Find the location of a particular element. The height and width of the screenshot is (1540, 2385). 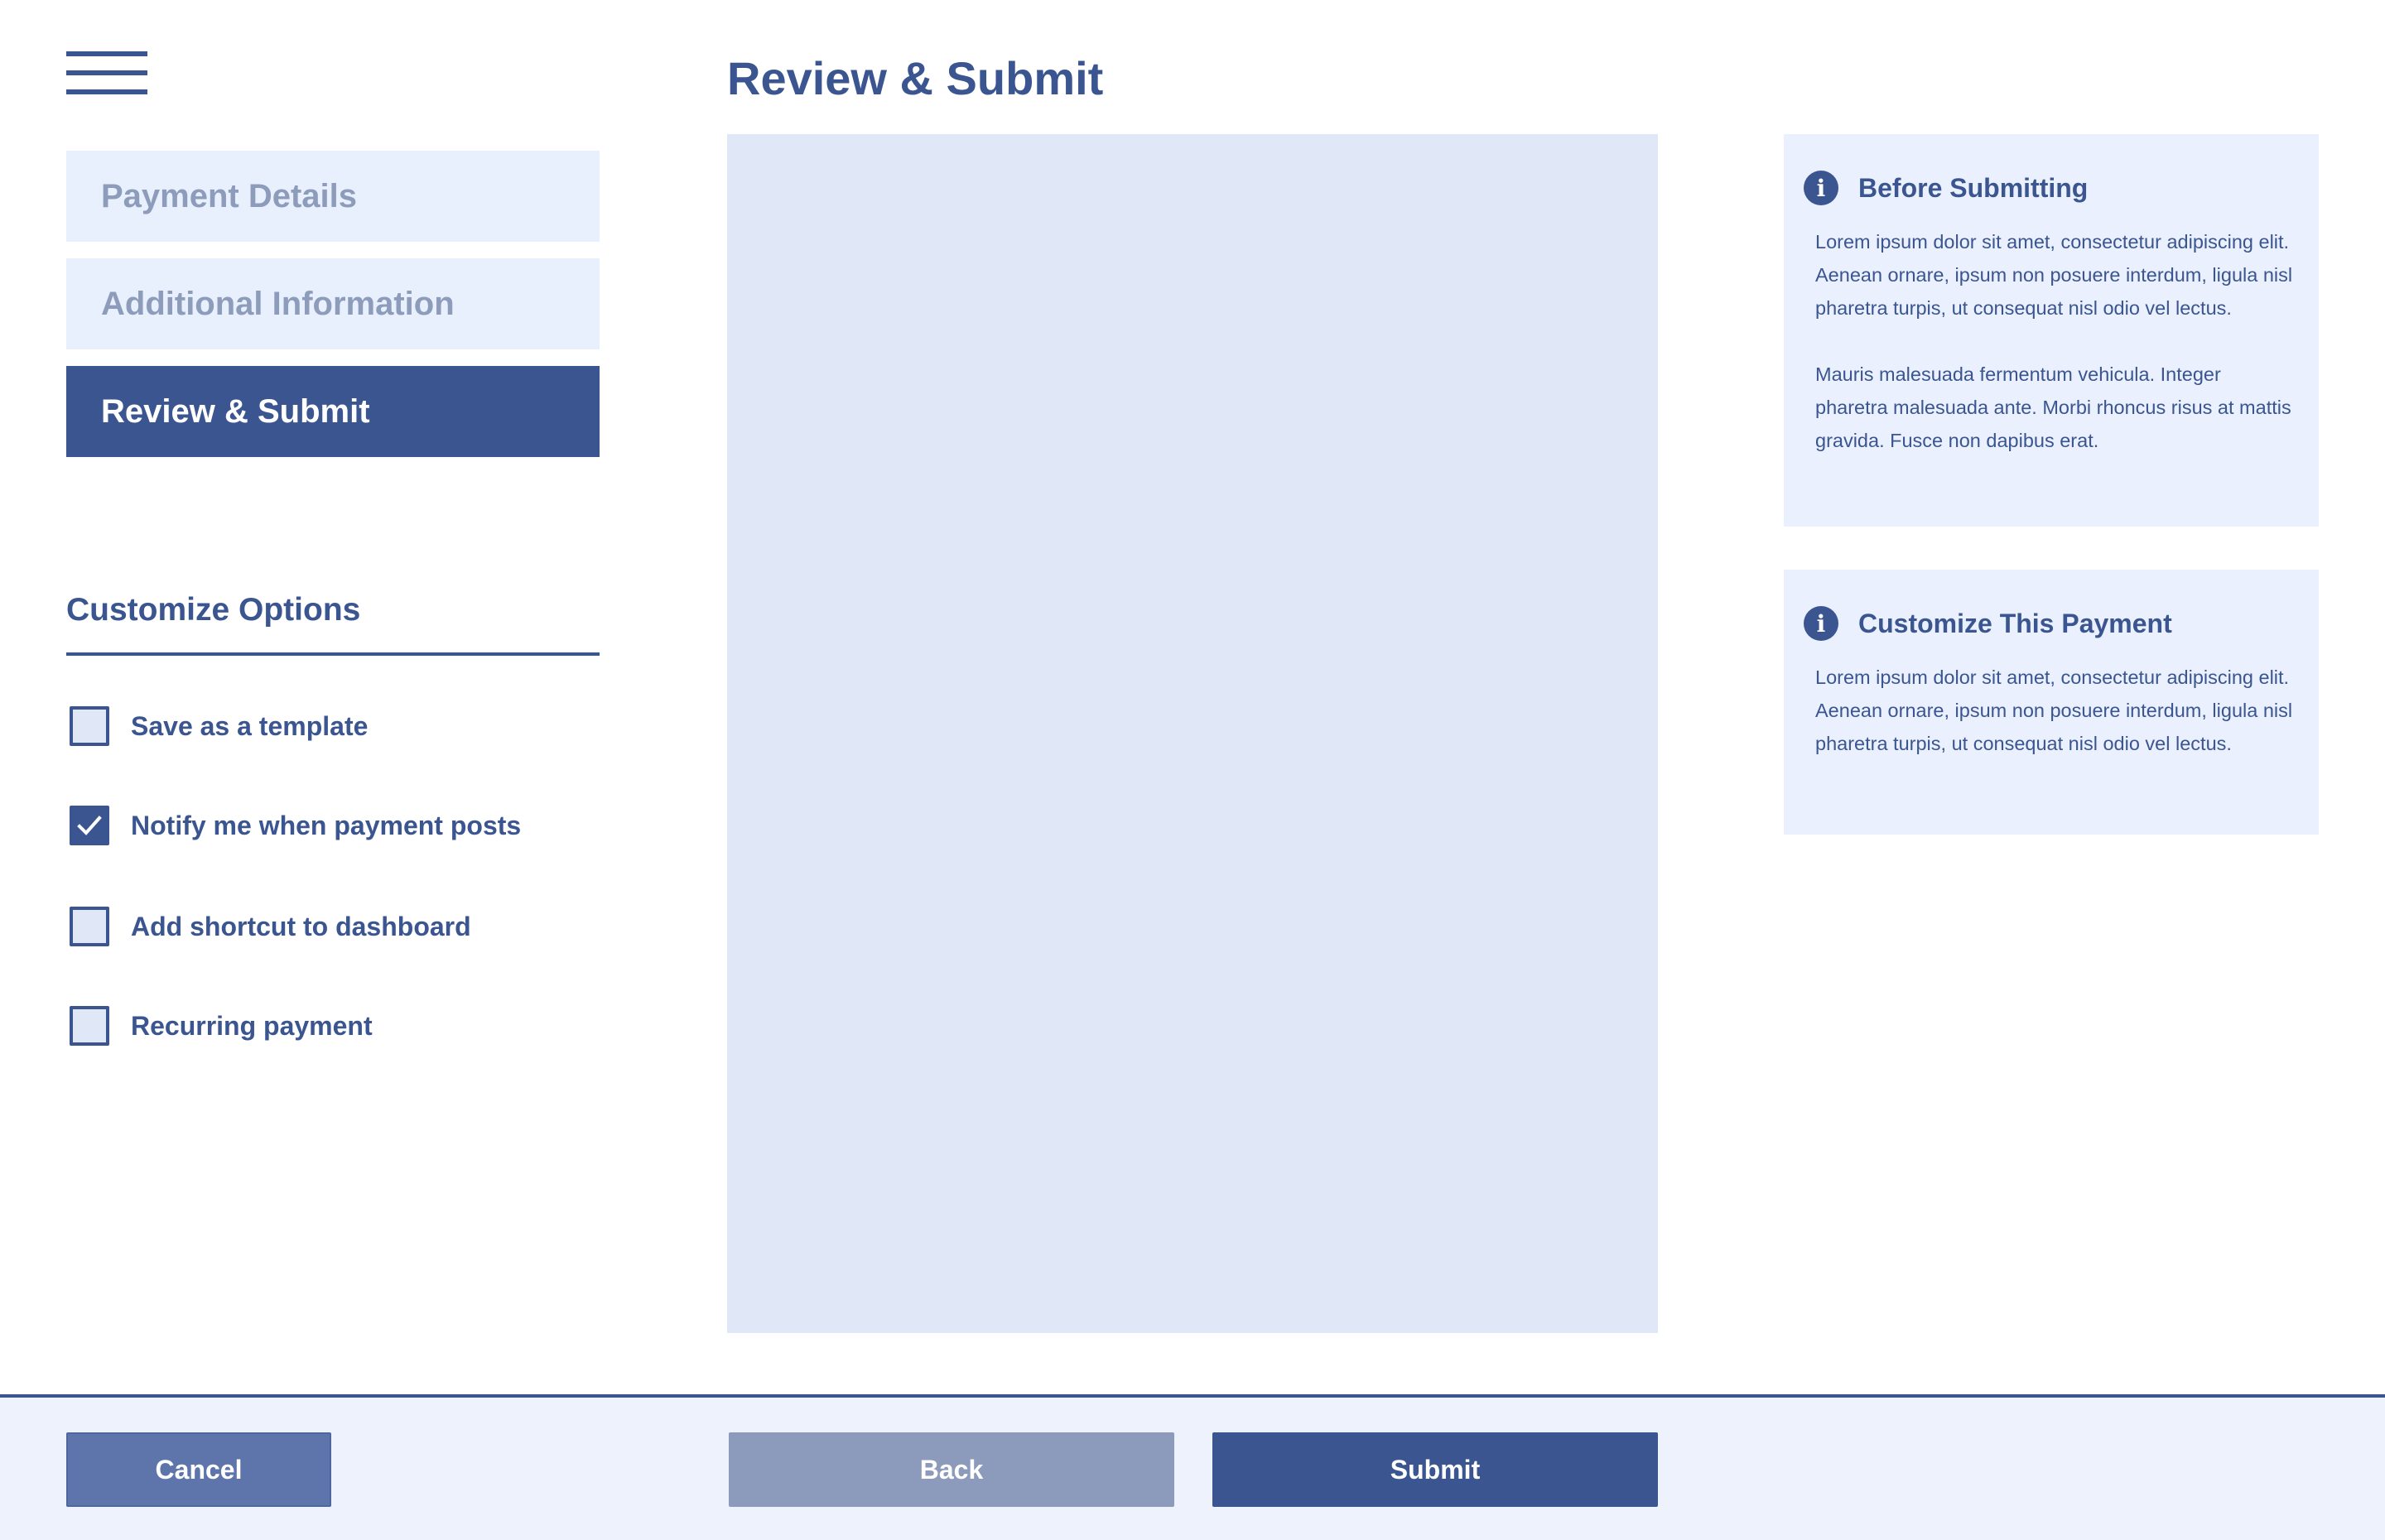

step-label: Review & Submit is located at coordinates (235, 411).